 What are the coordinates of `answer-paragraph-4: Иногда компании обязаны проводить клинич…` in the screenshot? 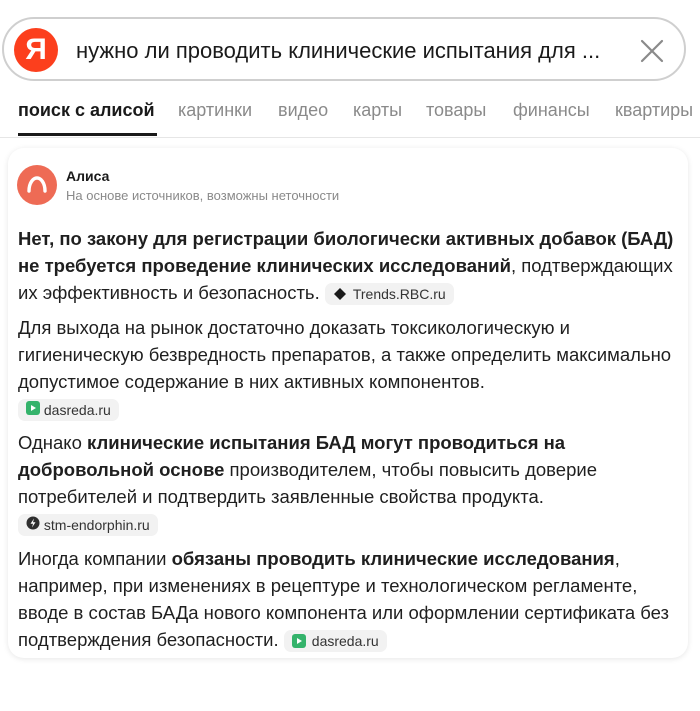 It's located at (348, 599).